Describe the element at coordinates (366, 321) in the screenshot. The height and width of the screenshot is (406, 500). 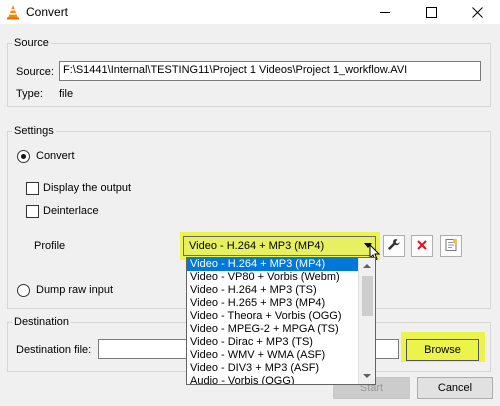
I see `dropdown-scrollbar` at that location.